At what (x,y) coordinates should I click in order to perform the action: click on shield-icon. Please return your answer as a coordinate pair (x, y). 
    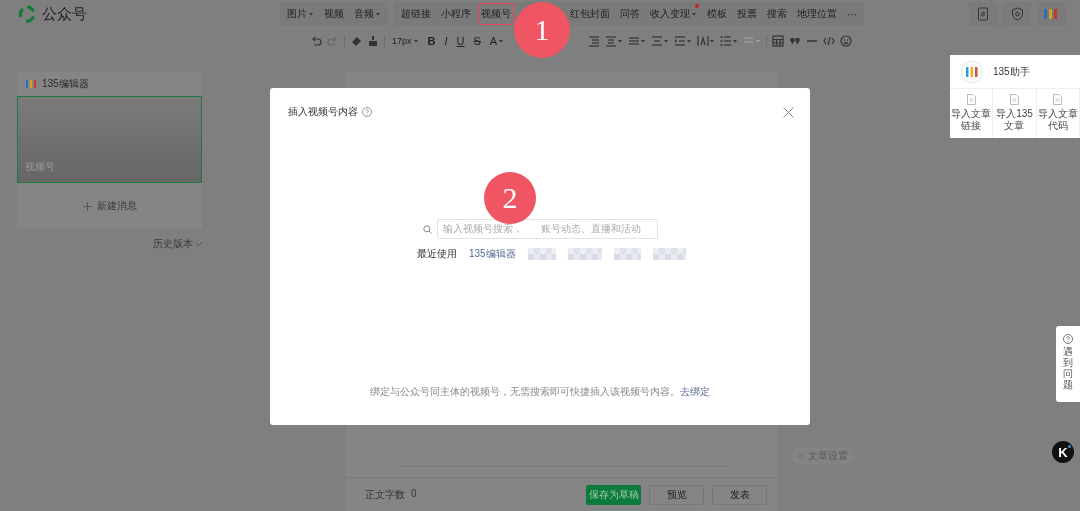
    Looking at the image, I should click on (1017, 14).